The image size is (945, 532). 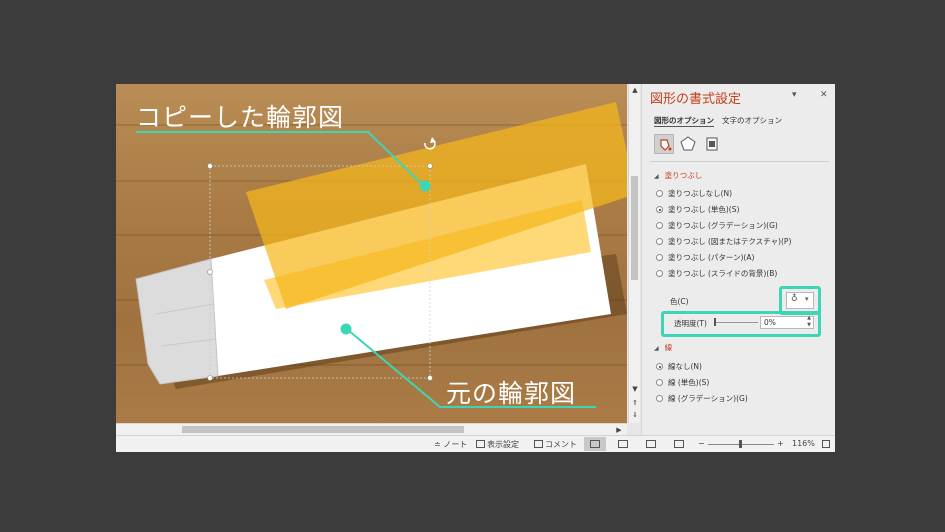 I want to click on fill-option-gradient: 塗りつぶし (グラデーション)(G), so click(x=717, y=226).